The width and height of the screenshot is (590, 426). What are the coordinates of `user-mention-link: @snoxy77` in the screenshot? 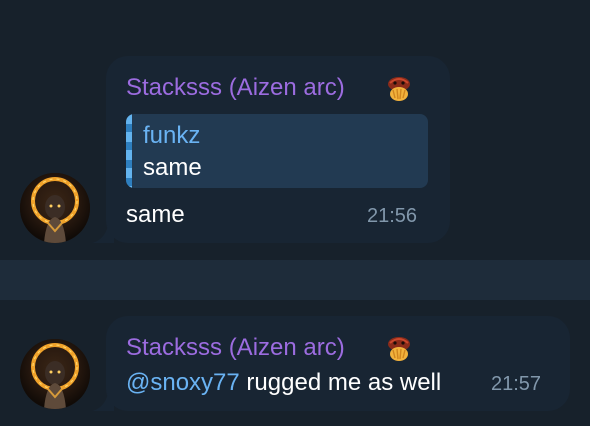 It's located at (183, 382).